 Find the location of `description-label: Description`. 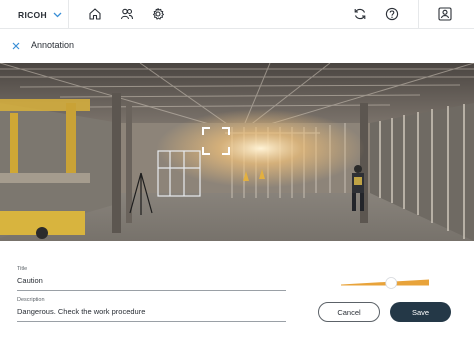

description-label: Description is located at coordinates (31, 300).